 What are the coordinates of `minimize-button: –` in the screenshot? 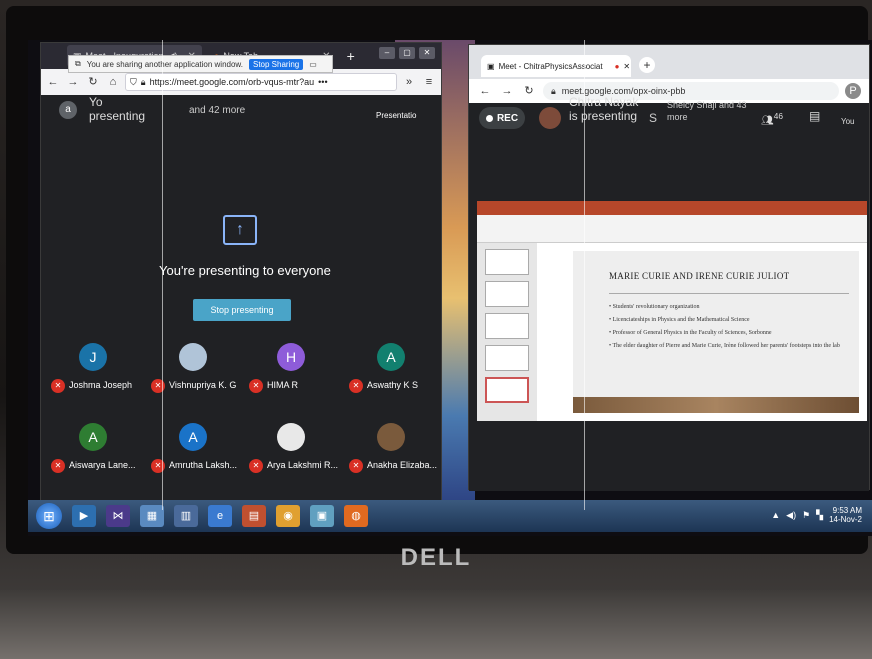 It's located at (387, 53).